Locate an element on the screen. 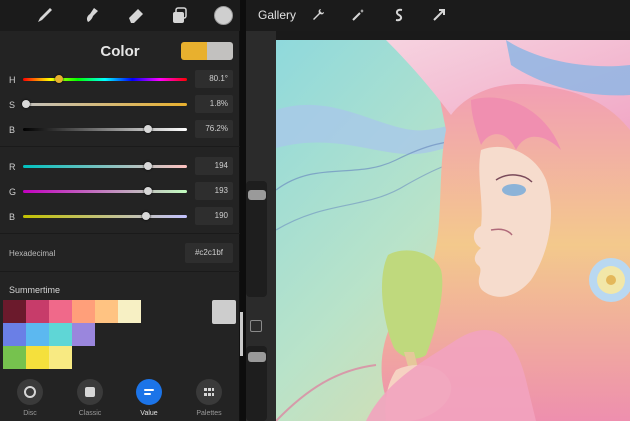 The image size is (630, 421). panel-resize-handle is located at coordinates (241, 334).